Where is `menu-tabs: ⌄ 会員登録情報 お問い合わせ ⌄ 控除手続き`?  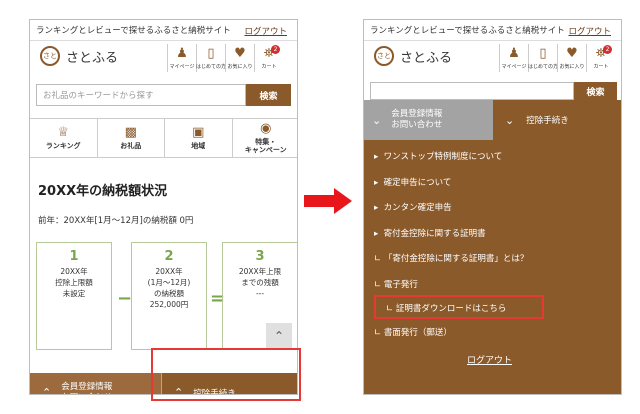
menu-tabs: ⌄ 会員登録情報 お問い合わせ ⌄ 控除手続き is located at coordinates (492, 120).